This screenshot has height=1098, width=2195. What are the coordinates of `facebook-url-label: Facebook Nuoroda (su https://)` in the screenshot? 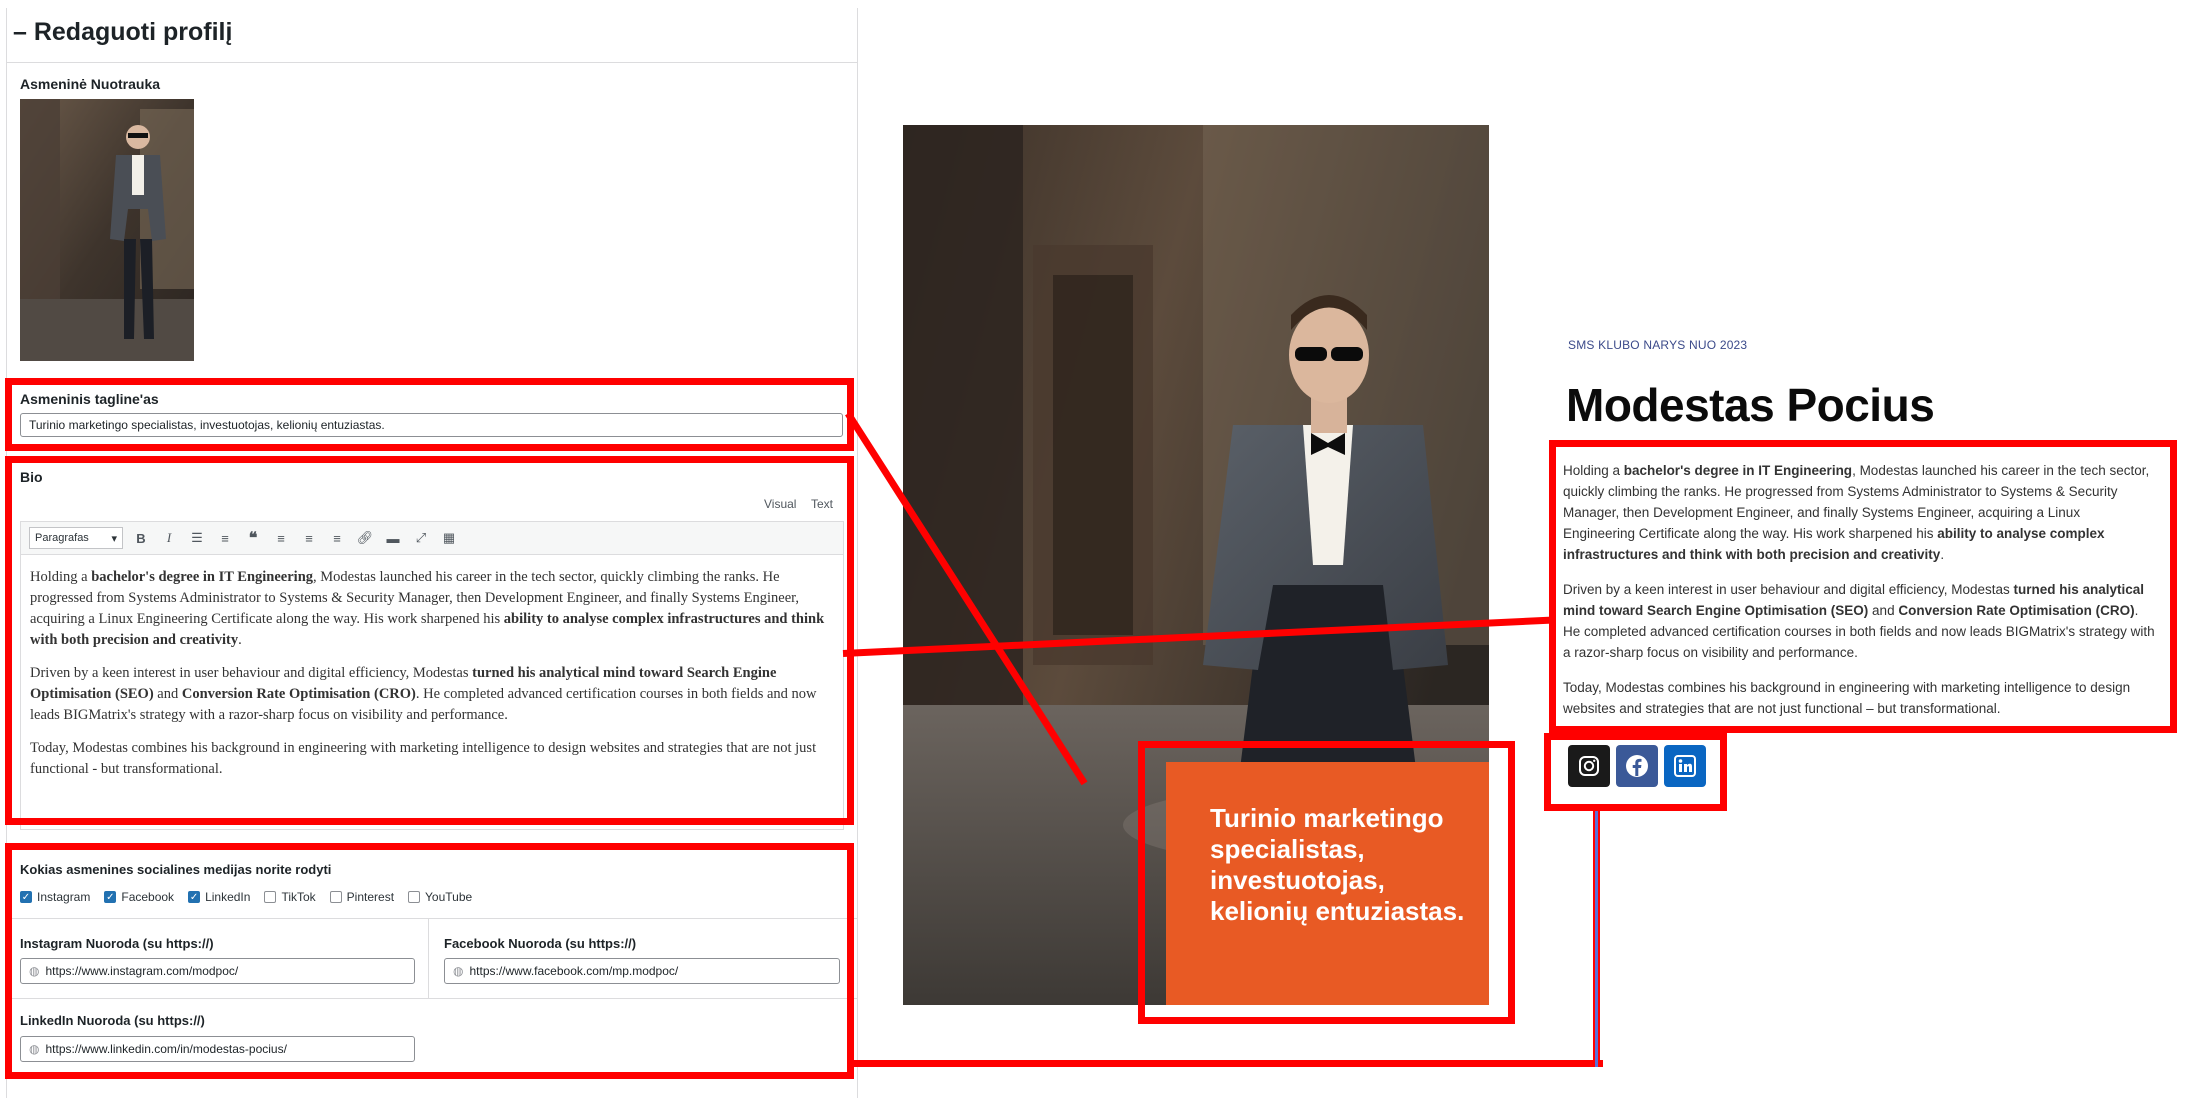 It's located at (540, 943).